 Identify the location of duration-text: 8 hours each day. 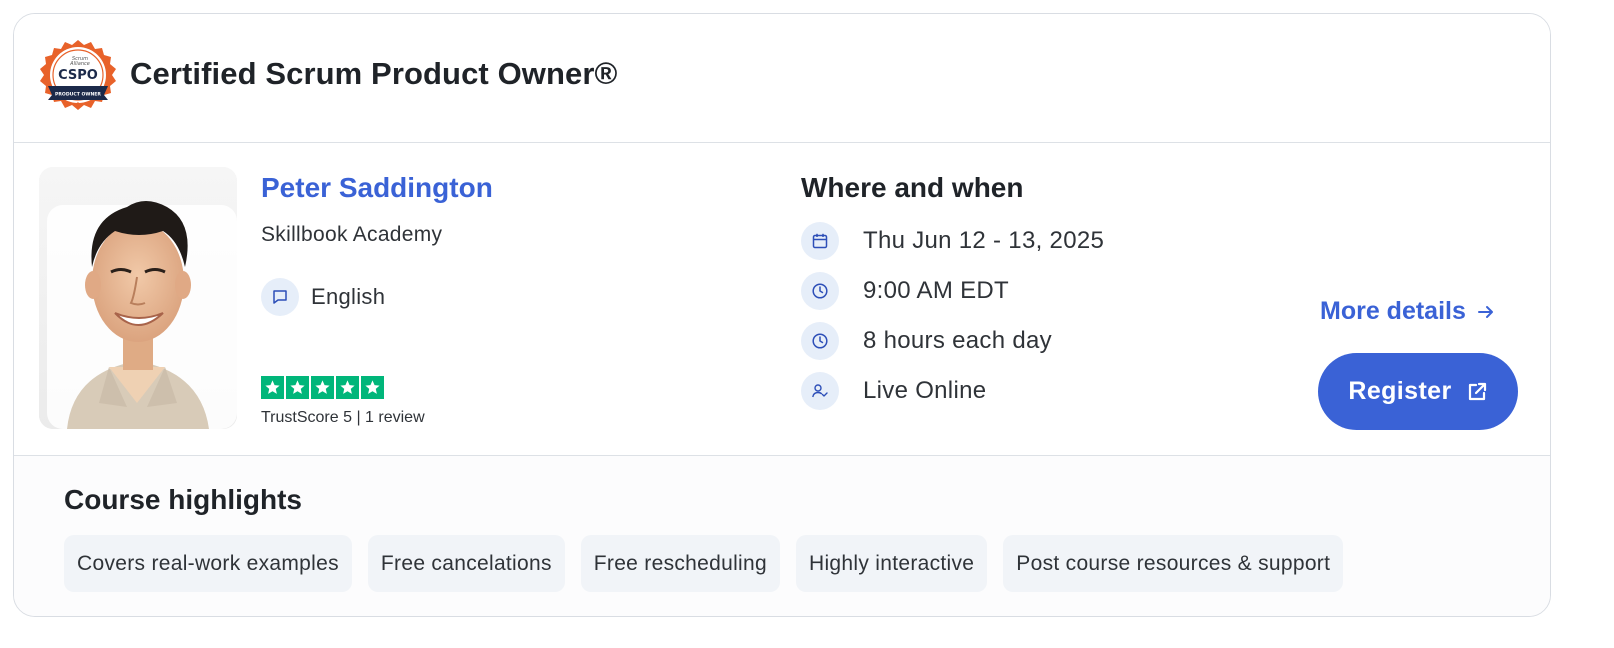
(957, 340).